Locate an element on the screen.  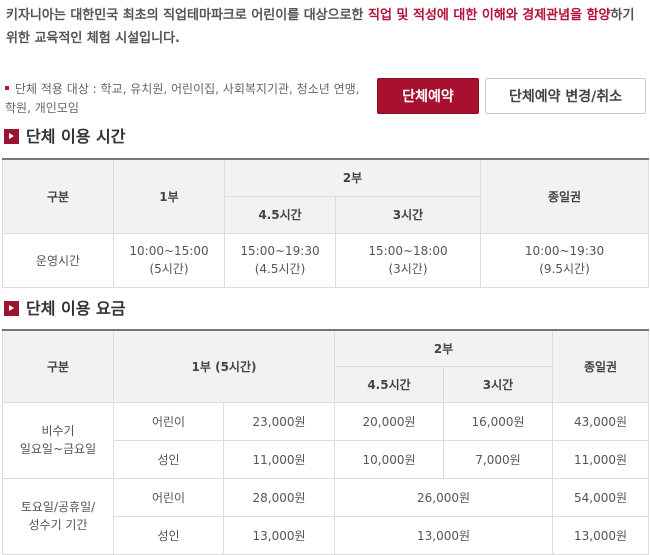
time-allday-cell: 10:00~19:30 (9.5시간) is located at coordinates (565, 260).